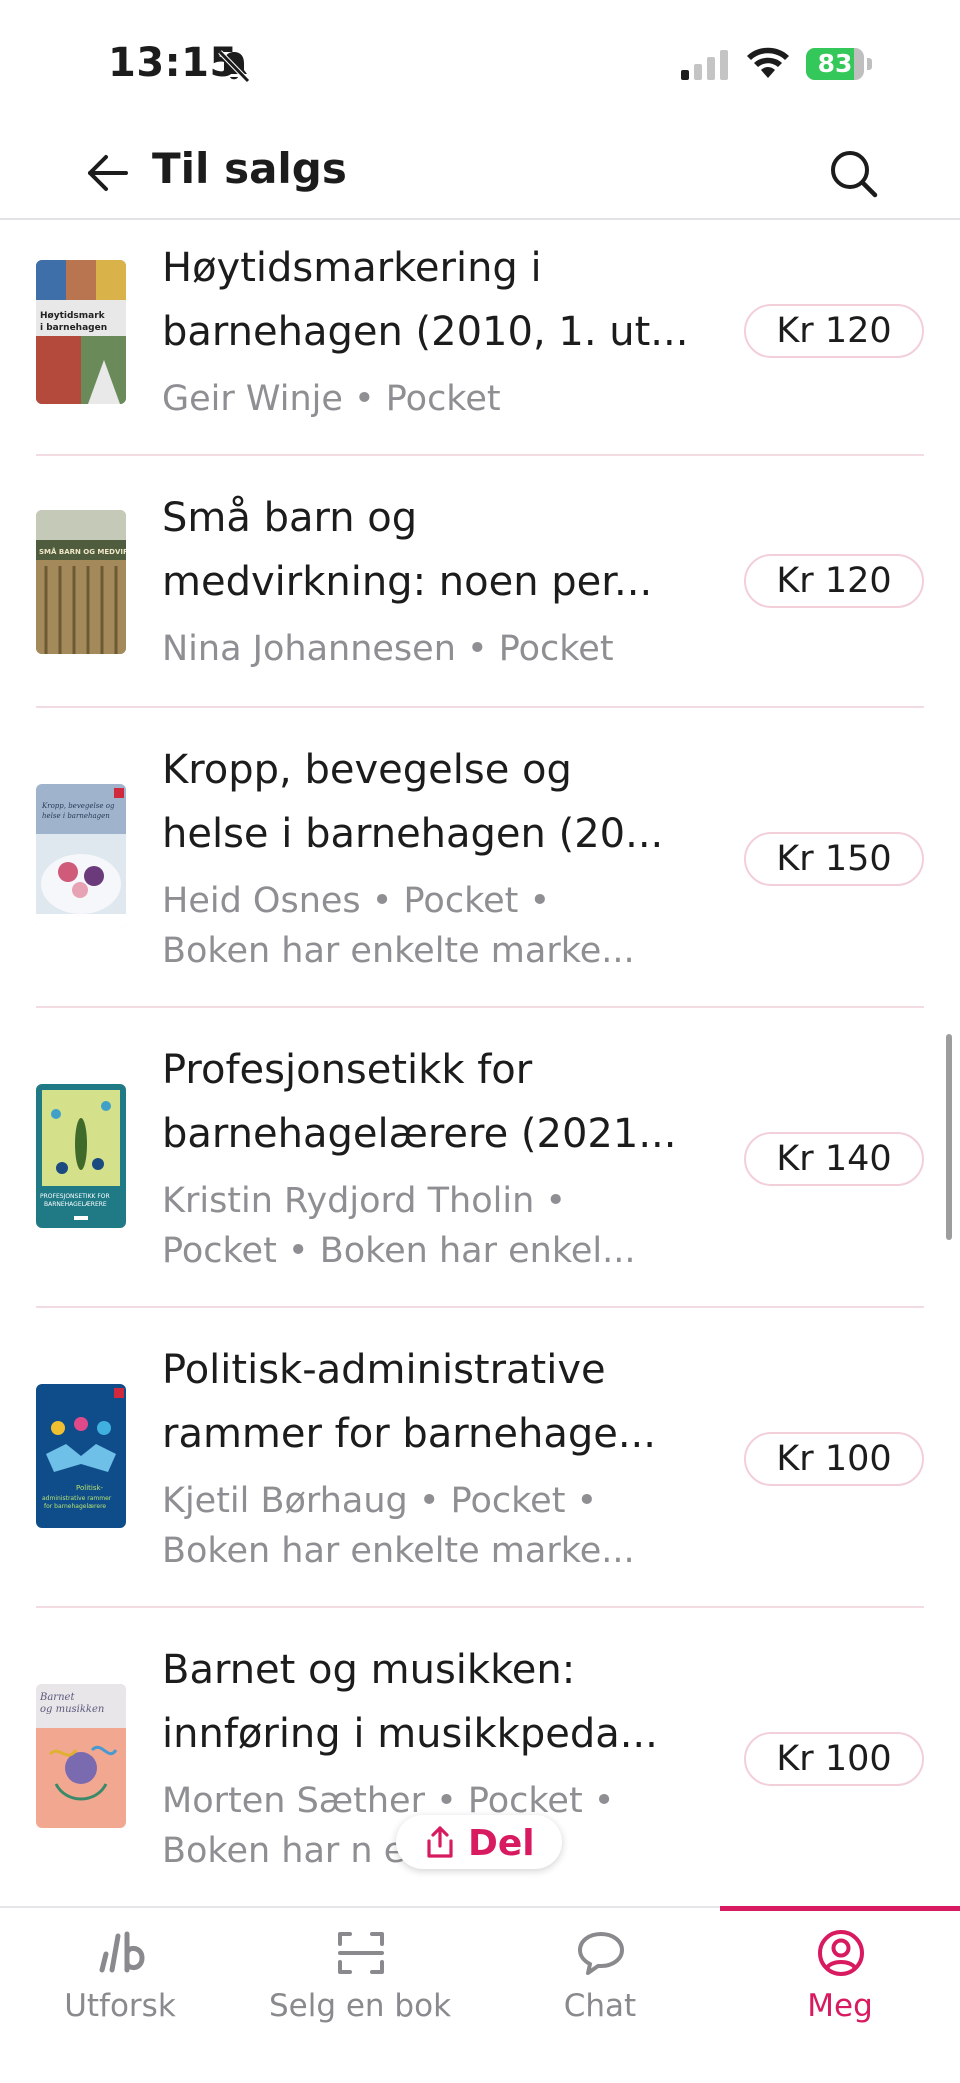 The image size is (960, 2083). I want to click on book-title: Små barn og, so click(290, 518).